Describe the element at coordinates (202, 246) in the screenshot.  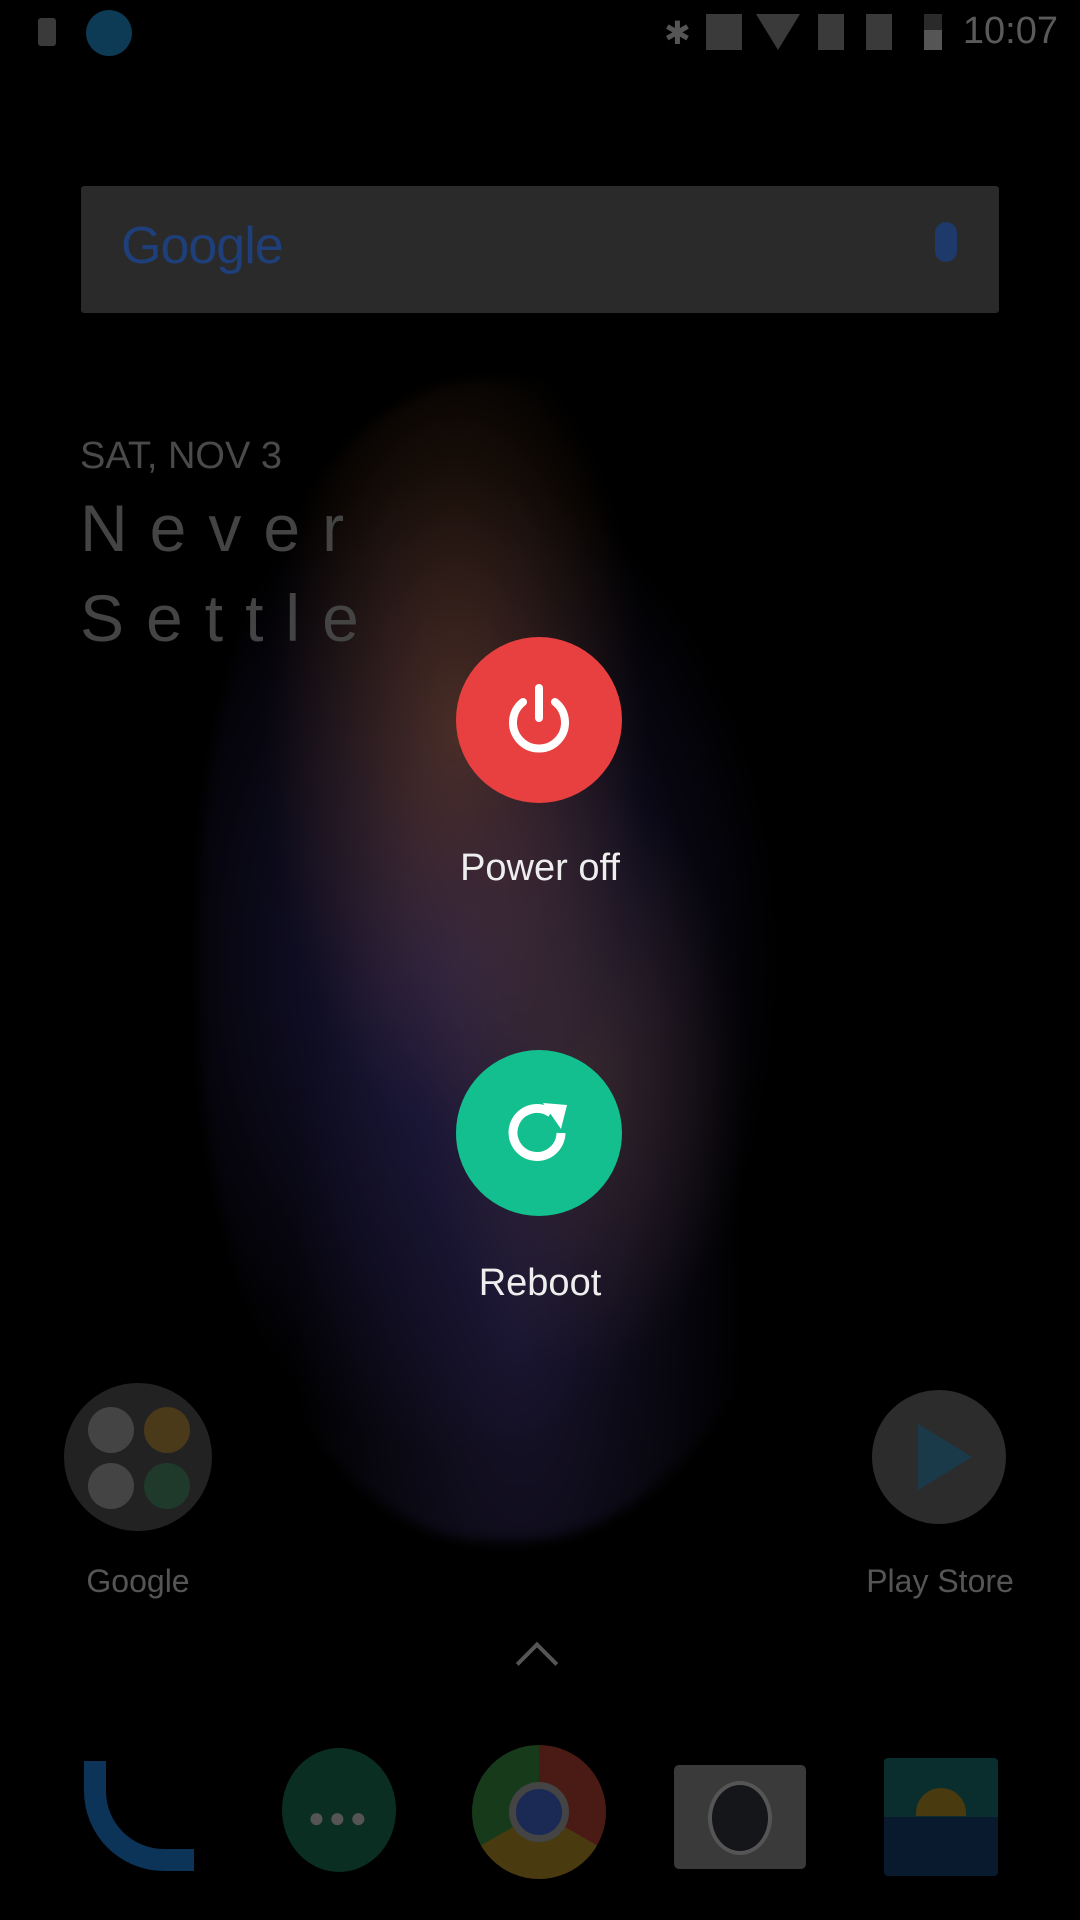
I see `google-logo: Google` at that location.